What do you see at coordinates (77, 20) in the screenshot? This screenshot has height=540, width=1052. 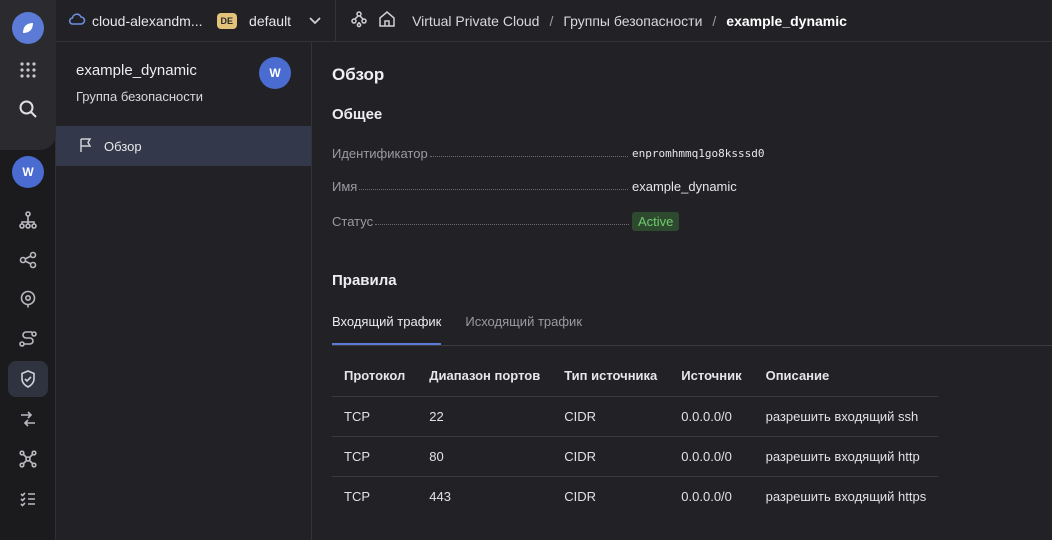 I see `cloud-icon` at bounding box center [77, 20].